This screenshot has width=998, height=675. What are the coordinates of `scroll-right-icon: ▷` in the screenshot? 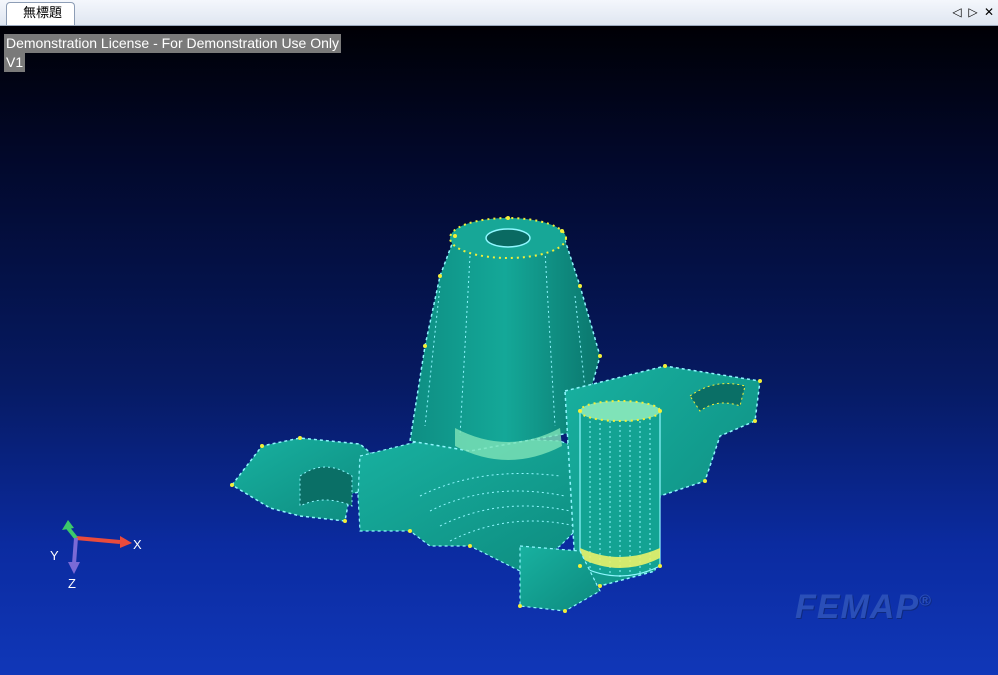 It's located at (973, 12).